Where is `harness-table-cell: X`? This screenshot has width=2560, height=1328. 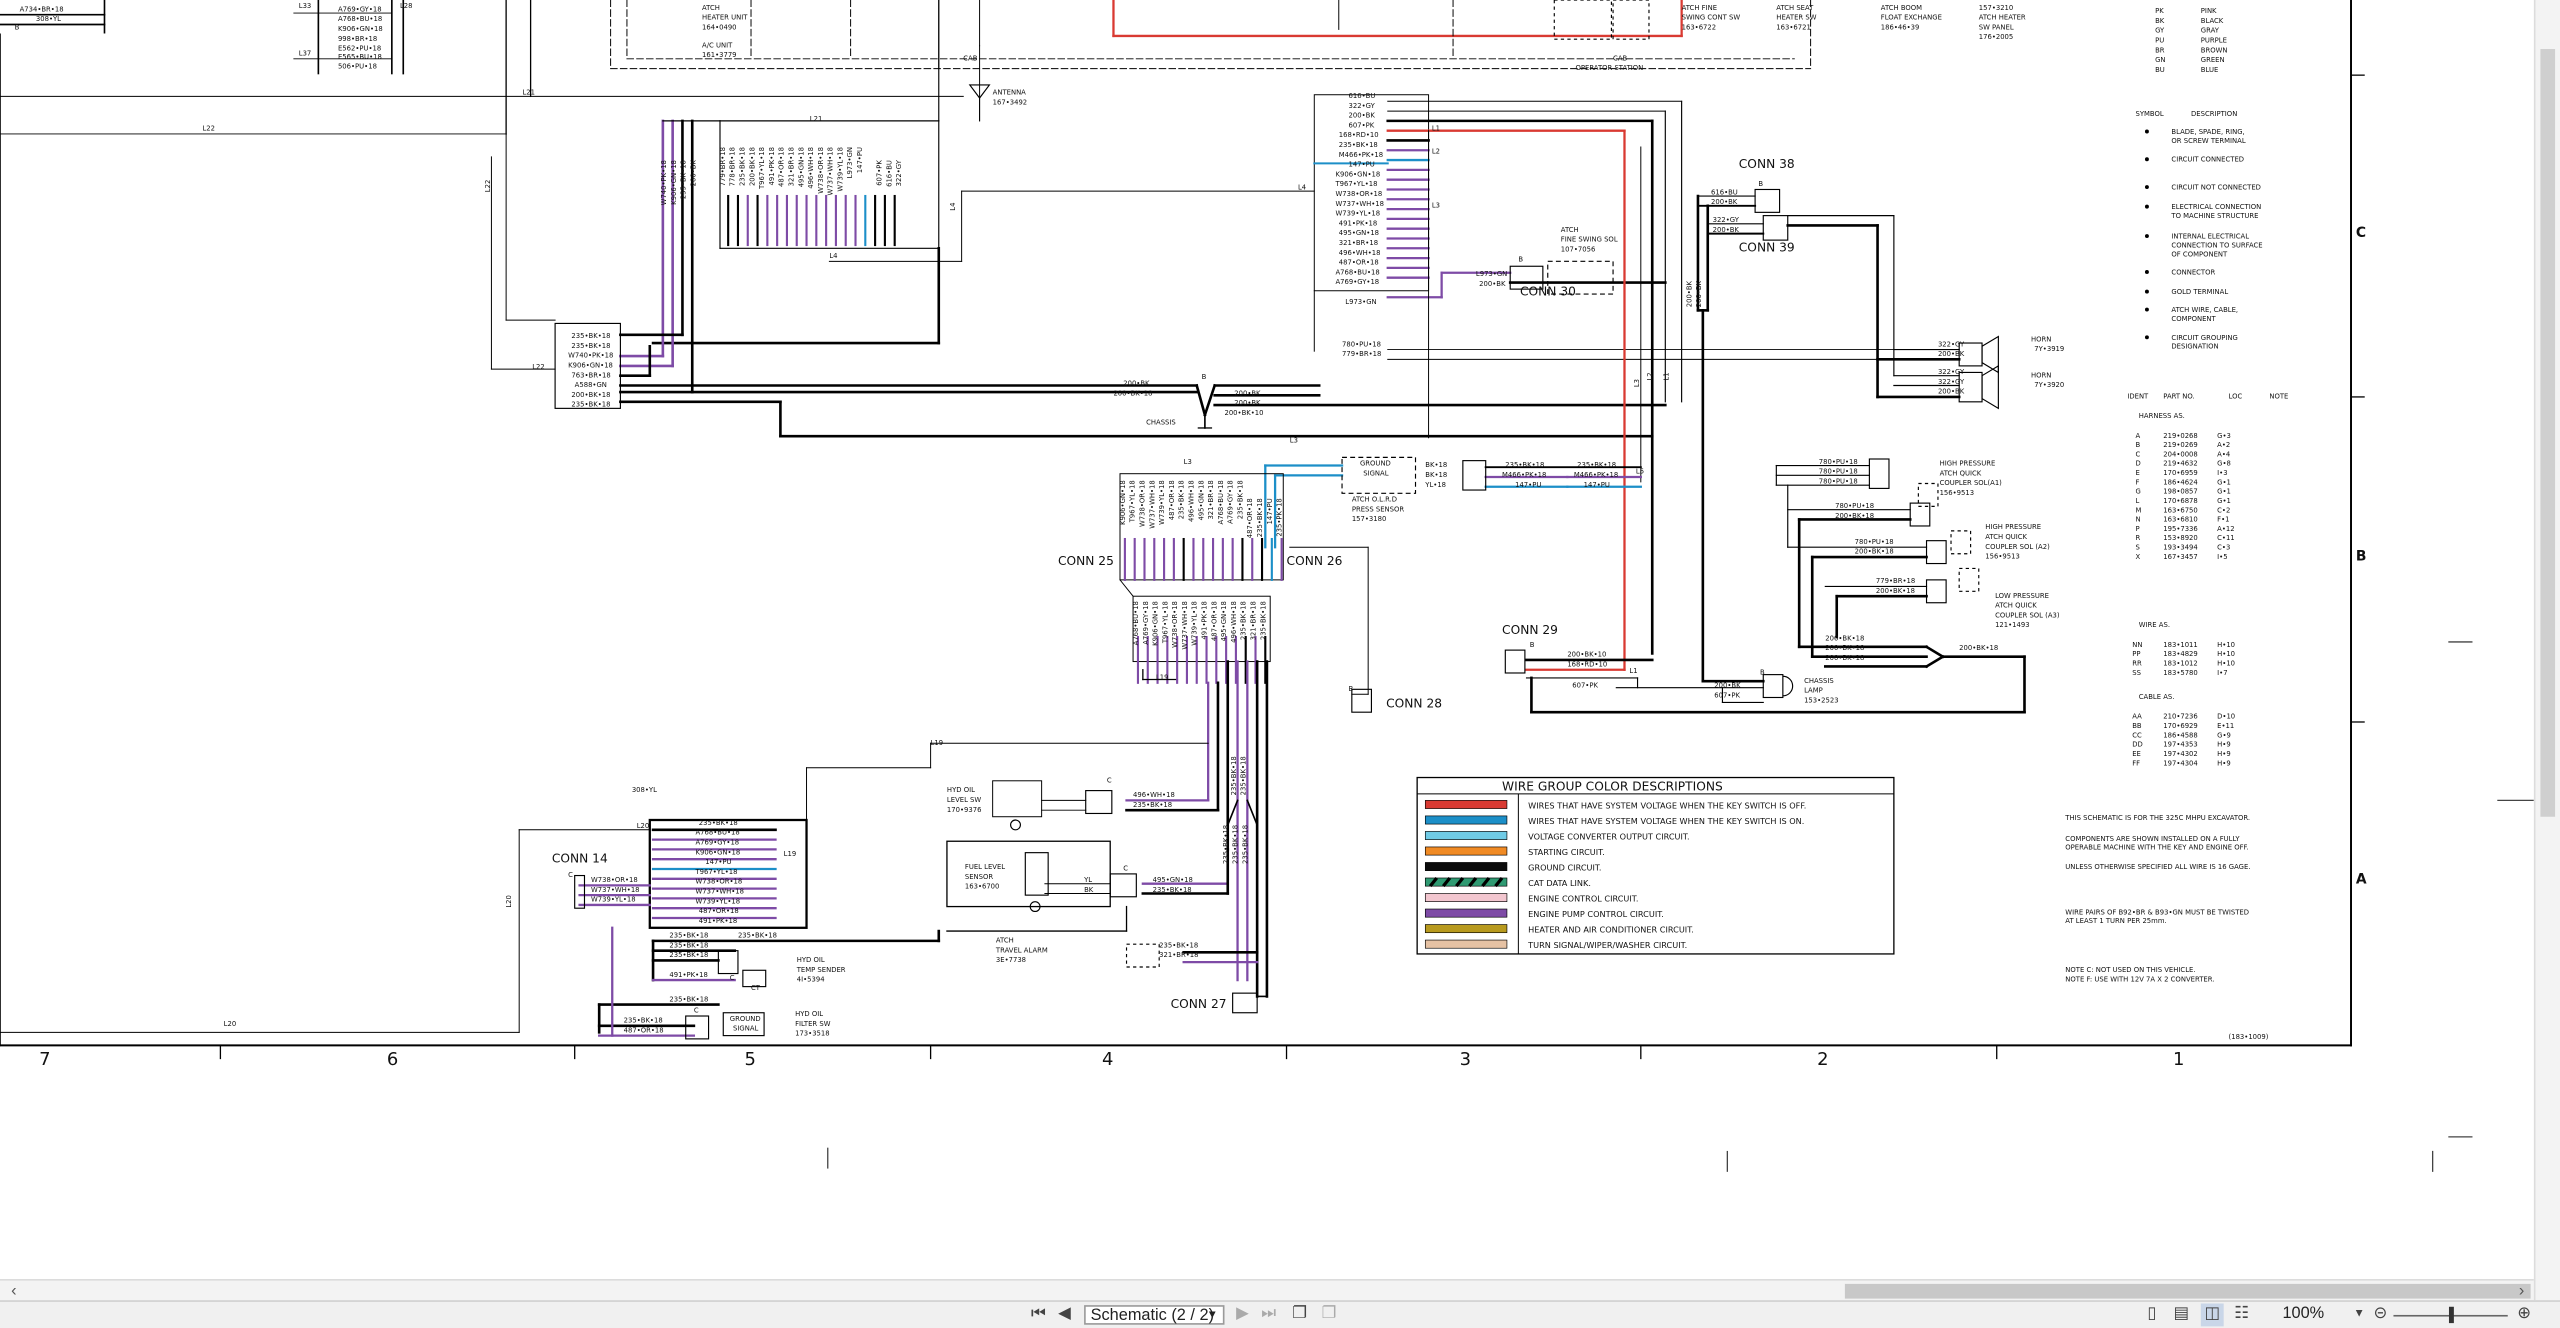
harness-table-cell: X is located at coordinates (2138, 557).